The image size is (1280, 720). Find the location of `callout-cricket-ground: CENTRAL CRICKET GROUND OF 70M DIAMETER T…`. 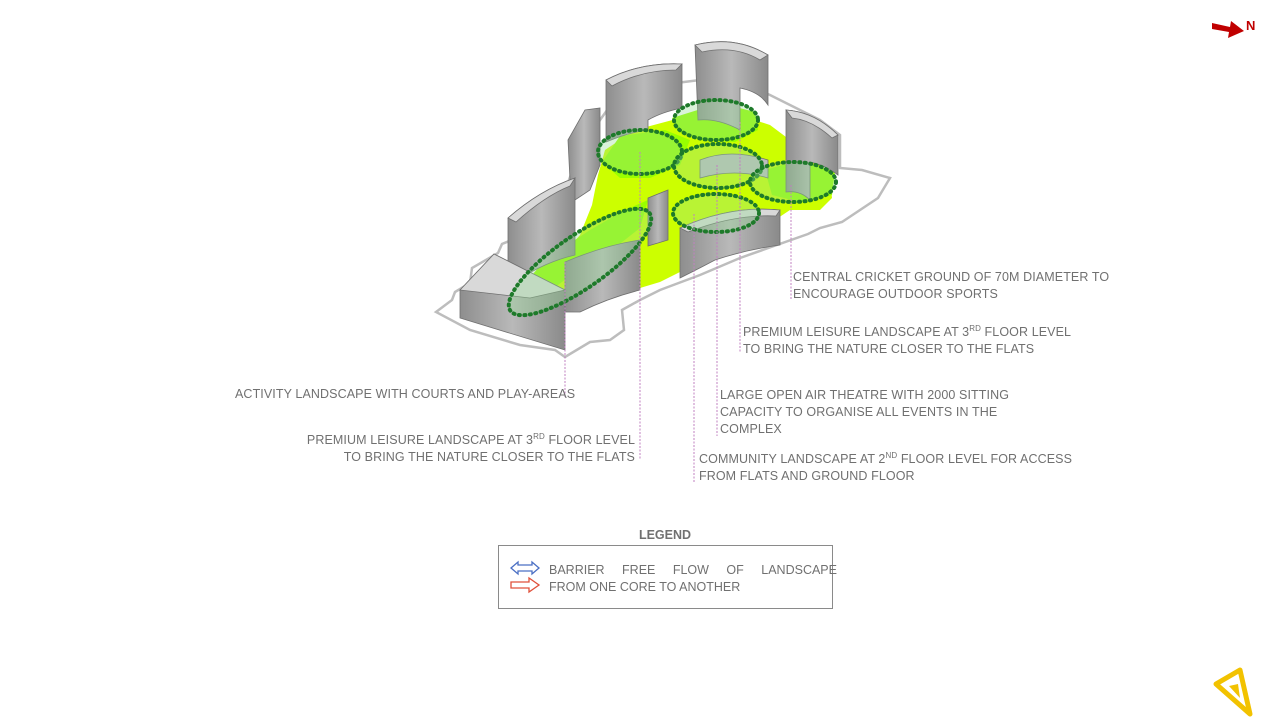

callout-cricket-ground: CENTRAL CRICKET GROUND OF 70M DIAMETER T… is located at coordinates (951, 285).